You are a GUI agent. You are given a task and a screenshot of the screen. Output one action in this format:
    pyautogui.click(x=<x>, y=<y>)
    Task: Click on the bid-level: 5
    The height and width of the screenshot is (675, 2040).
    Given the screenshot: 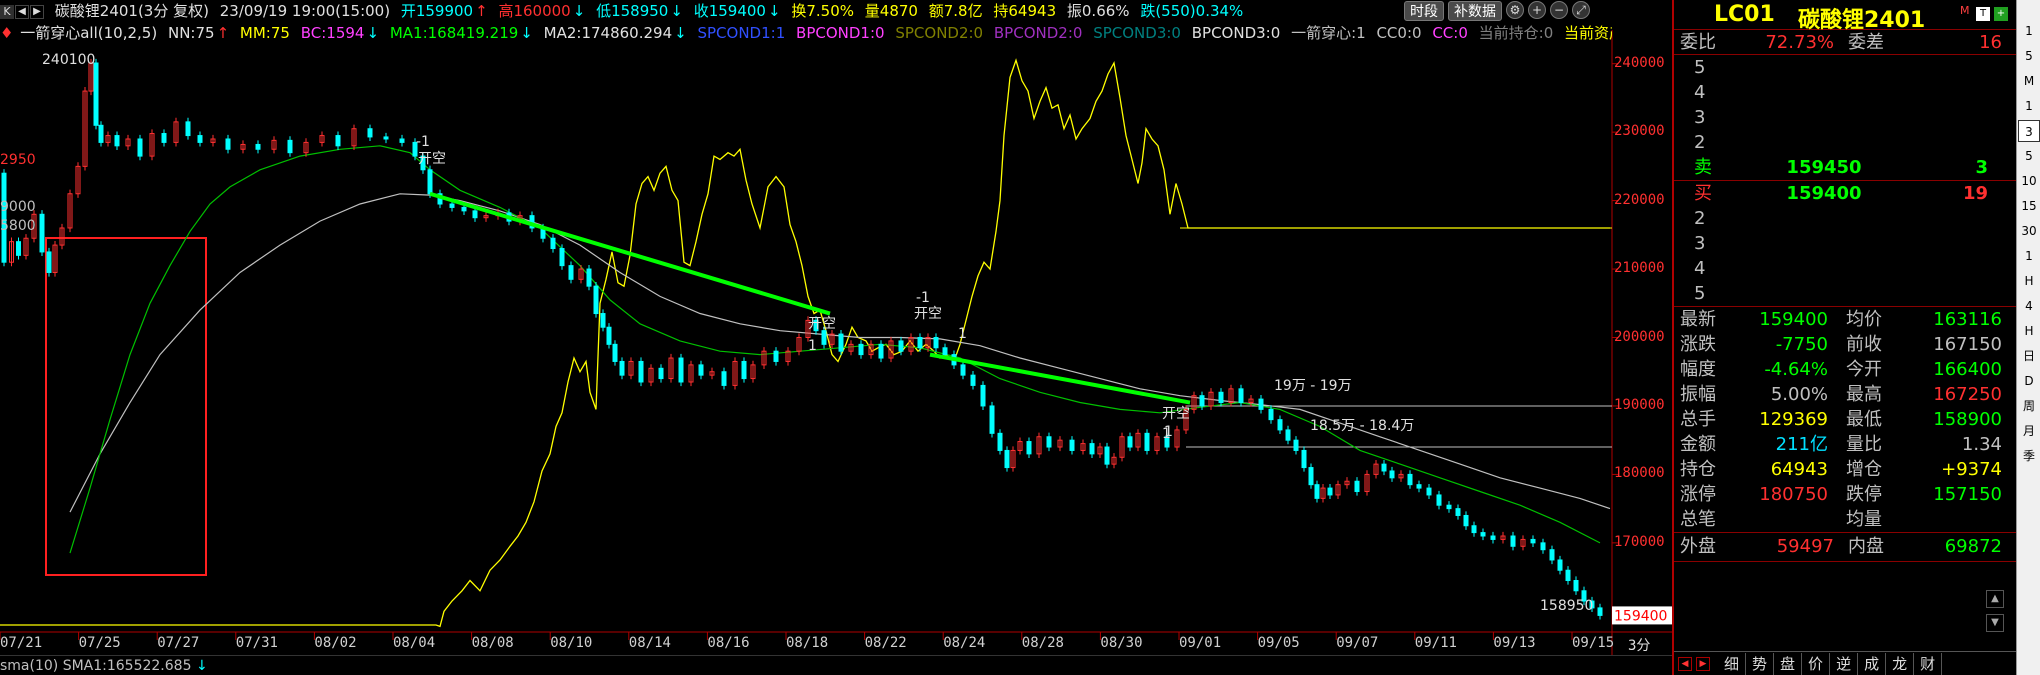 What is the action you would take?
    pyautogui.click(x=1845, y=293)
    